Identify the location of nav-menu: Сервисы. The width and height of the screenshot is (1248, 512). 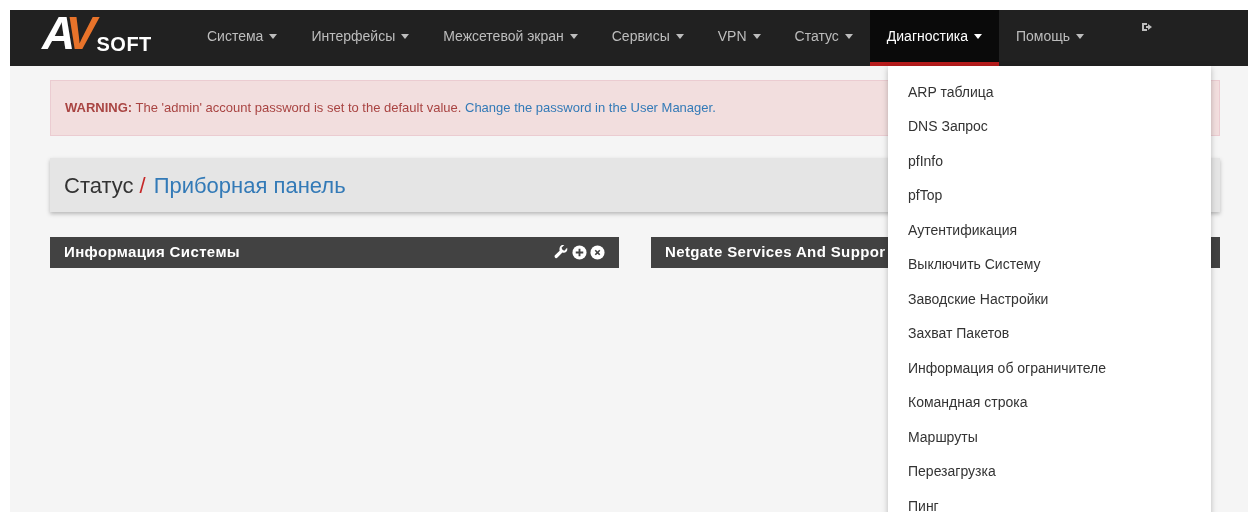
(647, 38).